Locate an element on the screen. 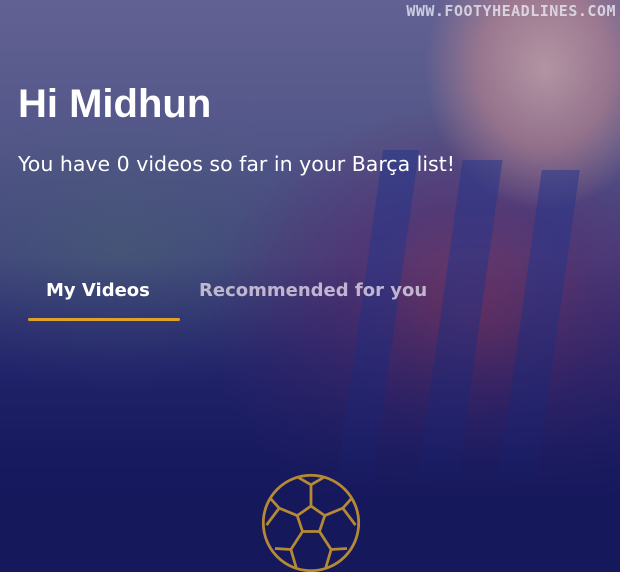 Image resolution: width=620 pixels, height=572 pixels. tab-recommended: Recommended for you is located at coordinates (313, 290).